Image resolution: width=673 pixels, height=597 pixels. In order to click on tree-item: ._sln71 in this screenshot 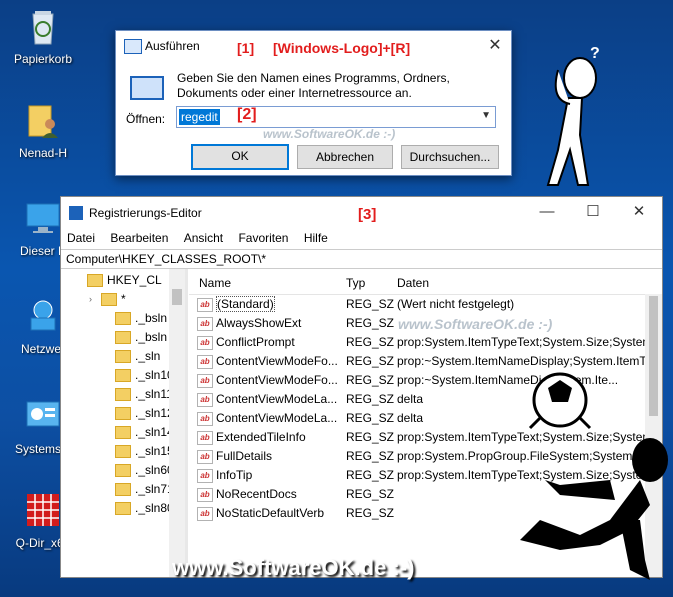, I will do `click(144, 489)`.